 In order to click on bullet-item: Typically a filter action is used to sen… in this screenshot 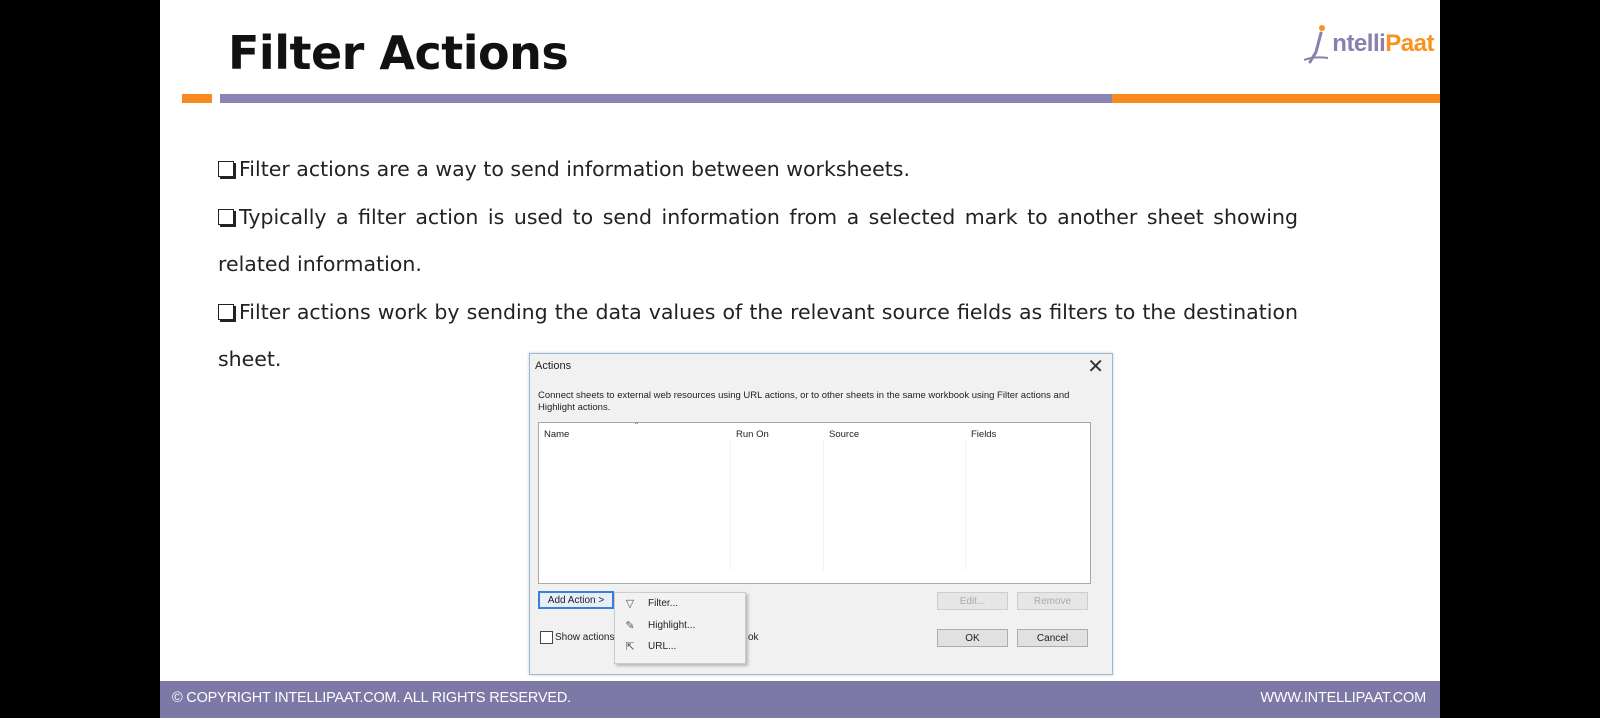, I will do `click(758, 240)`.